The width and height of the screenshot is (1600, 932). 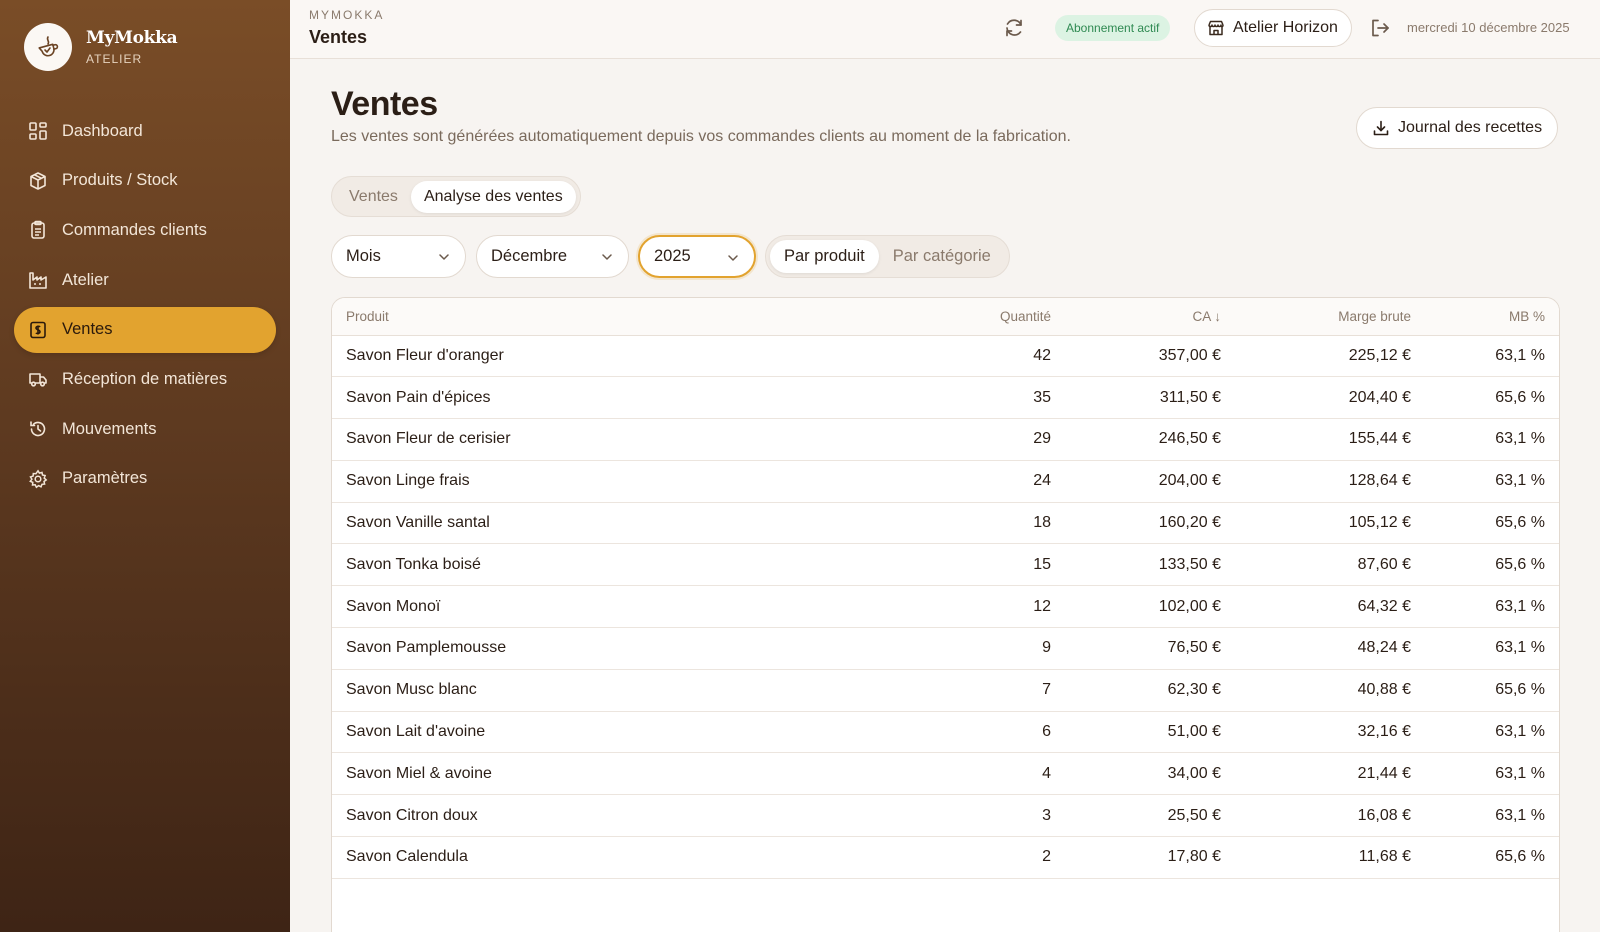 I want to click on dashboard-icon, so click(x=38, y=131).